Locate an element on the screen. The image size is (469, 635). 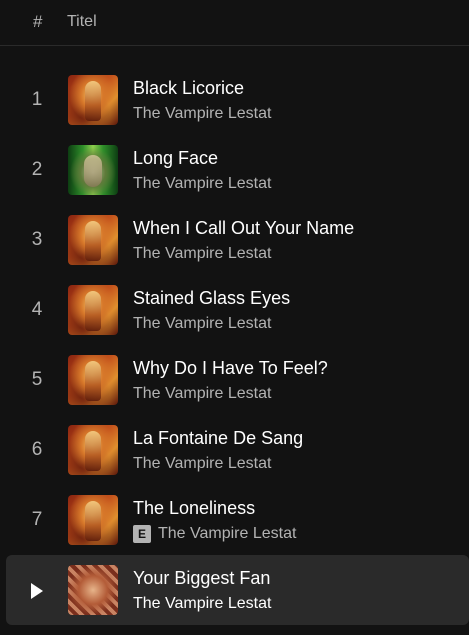
track-number: 5 is located at coordinates (37, 379).